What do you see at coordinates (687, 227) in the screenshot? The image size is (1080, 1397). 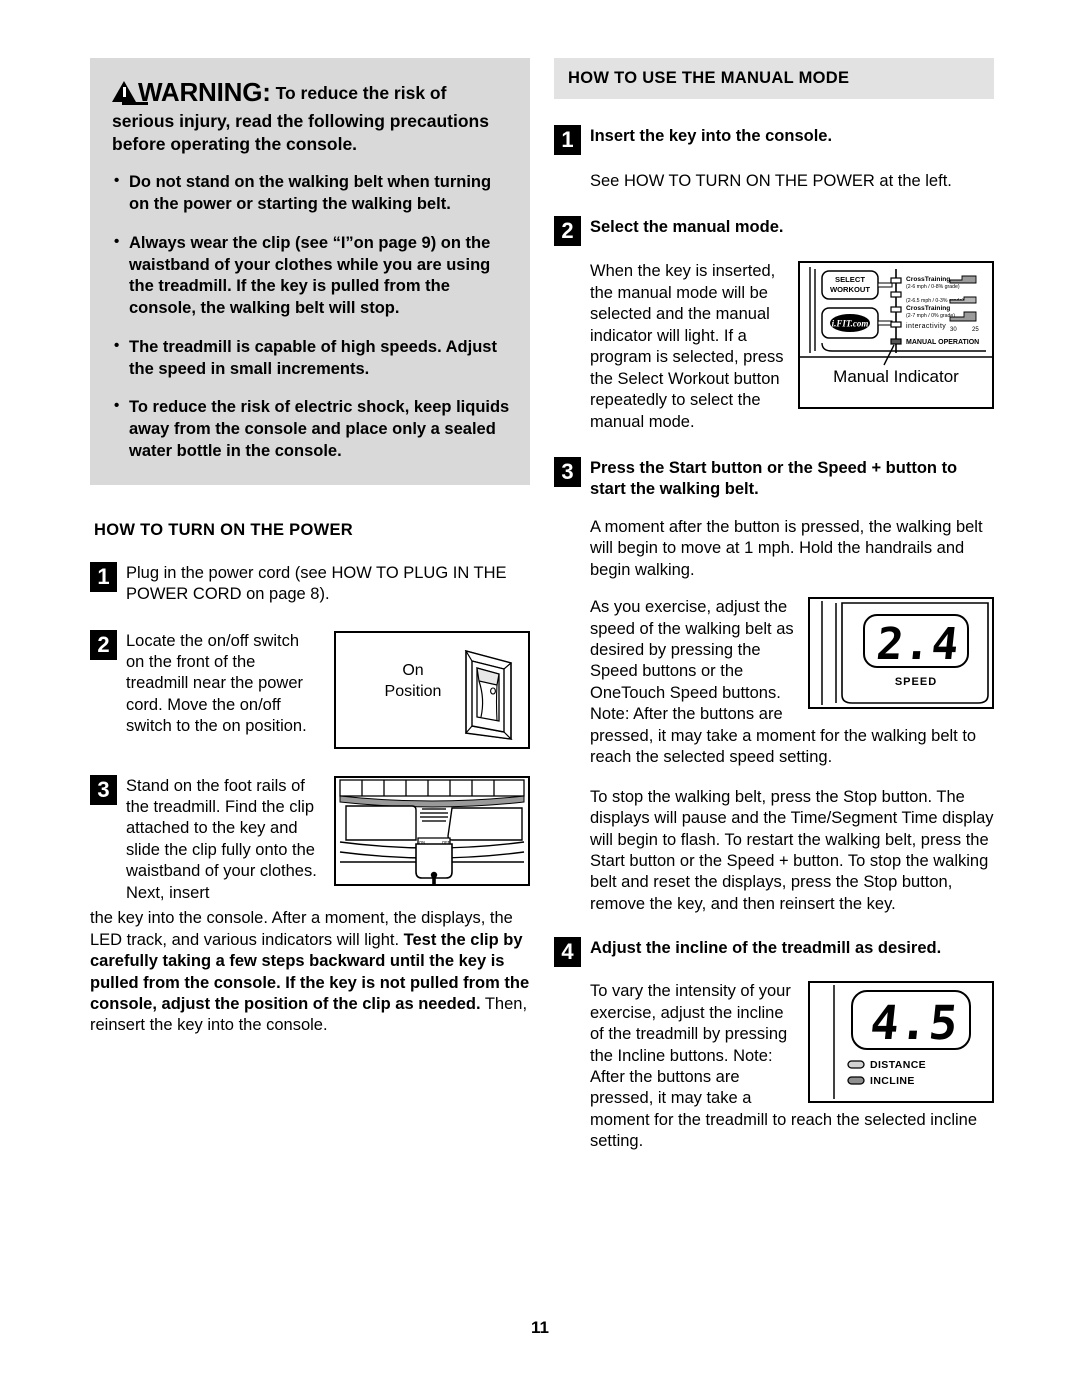 I see `step-title: Select the manual mode.` at bounding box center [687, 227].